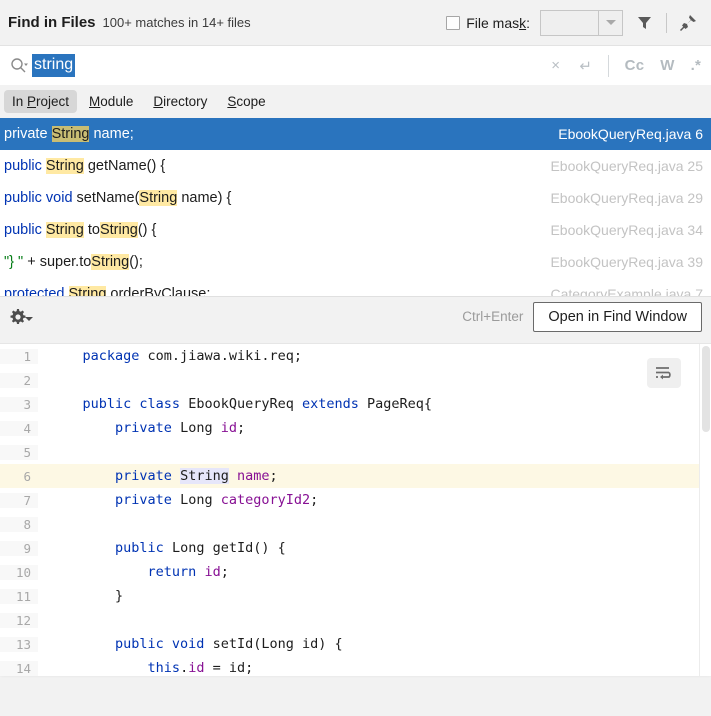 The height and width of the screenshot is (716, 711). What do you see at coordinates (667, 65) in the screenshot?
I see `words-toggle: W` at bounding box center [667, 65].